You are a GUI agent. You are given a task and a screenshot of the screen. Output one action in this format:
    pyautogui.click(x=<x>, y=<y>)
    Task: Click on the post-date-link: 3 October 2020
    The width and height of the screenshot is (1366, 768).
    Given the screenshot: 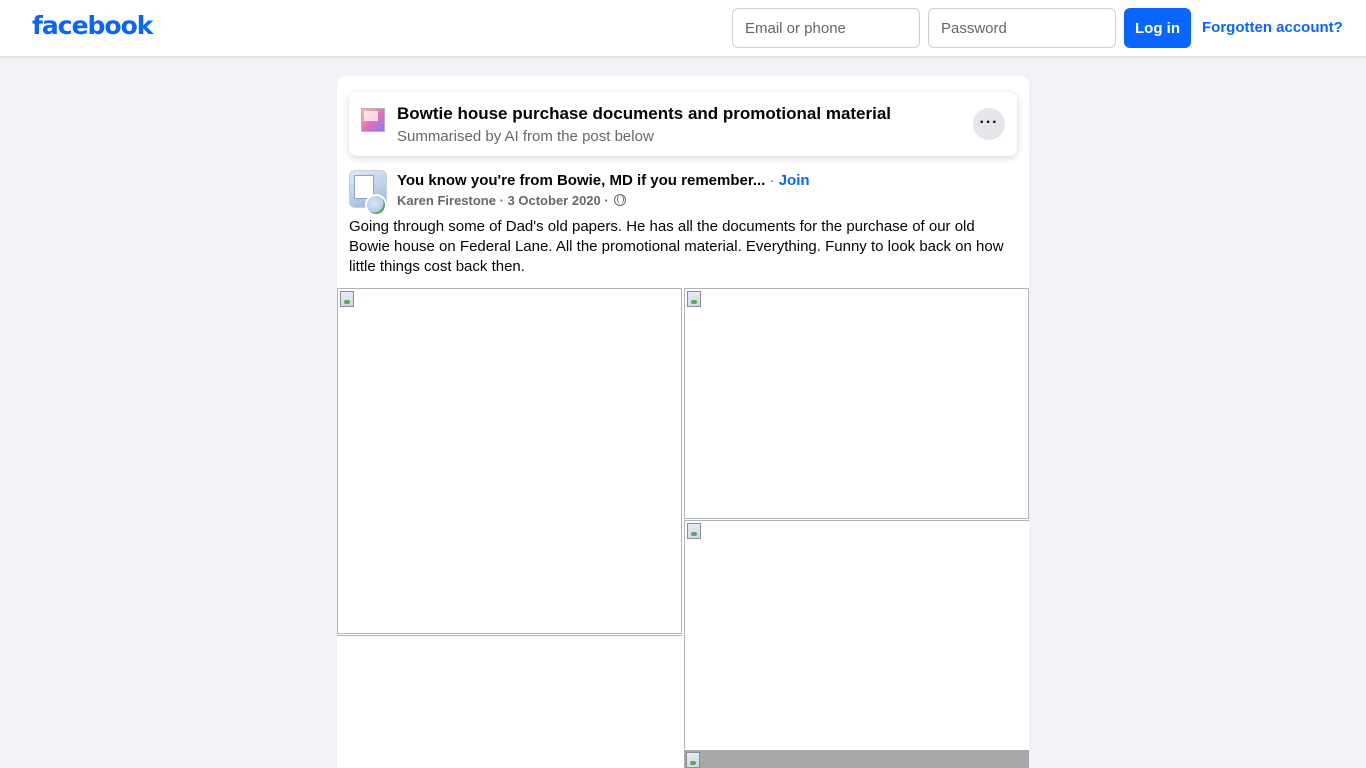 What is the action you would take?
    pyautogui.click(x=554, y=200)
    